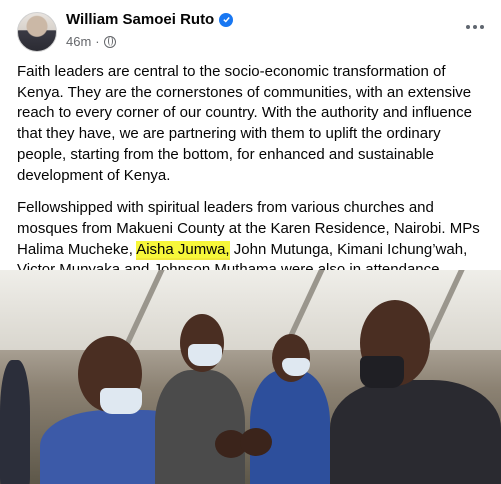 The image size is (501, 484). What do you see at coordinates (78, 41) in the screenshot?
I see `post-timestamp: 46m` at bounding box center [78, 41].